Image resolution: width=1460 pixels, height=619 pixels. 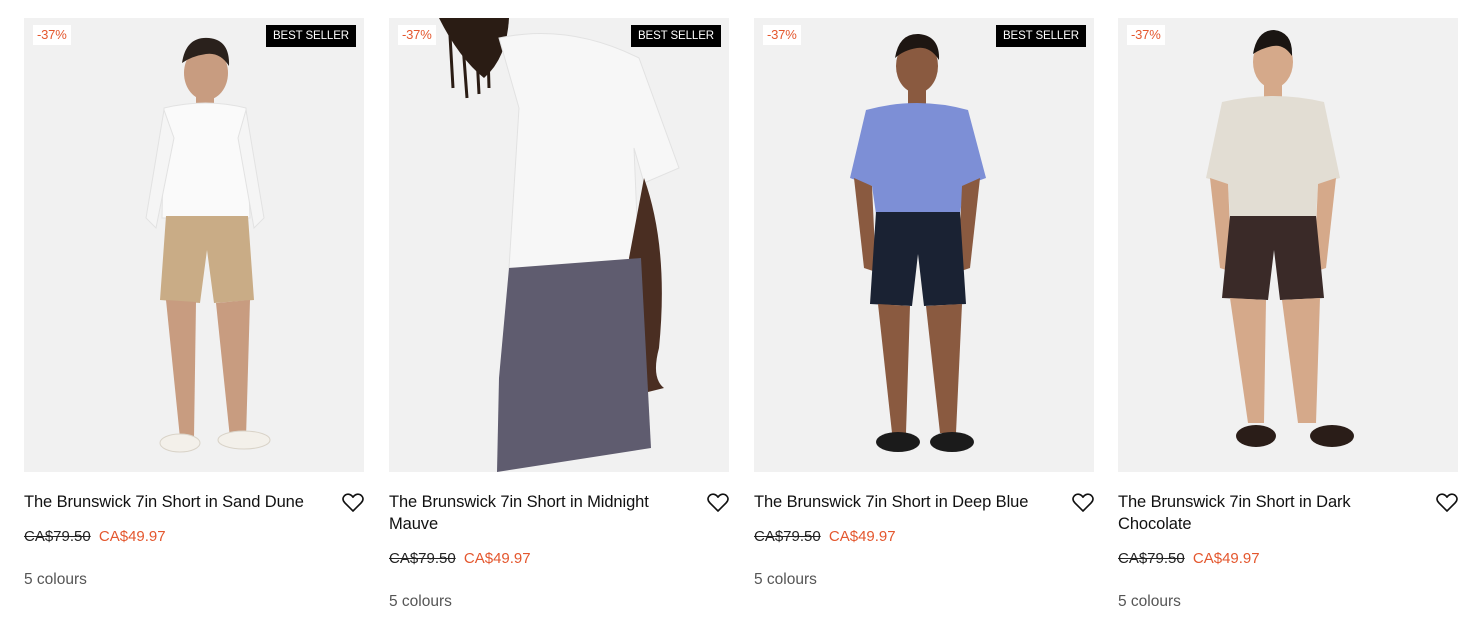 I want to click on product-title: The Brunswick 7in Short in Deep Blue, so click(x=899, y=502).